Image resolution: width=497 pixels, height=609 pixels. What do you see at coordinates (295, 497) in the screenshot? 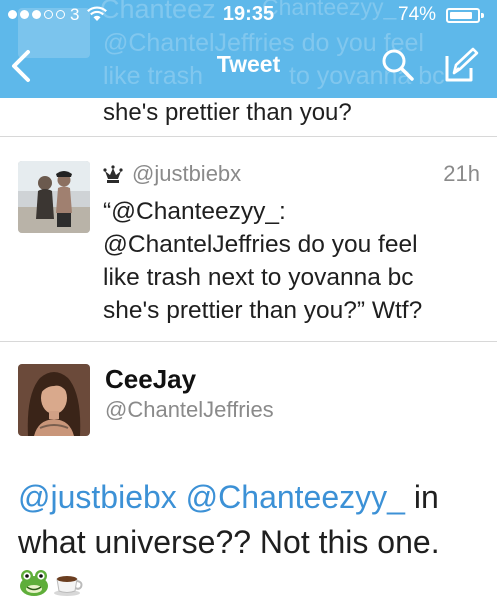
I see `mention-link: @Chanteezyy_` at bounding box center [295, 497].